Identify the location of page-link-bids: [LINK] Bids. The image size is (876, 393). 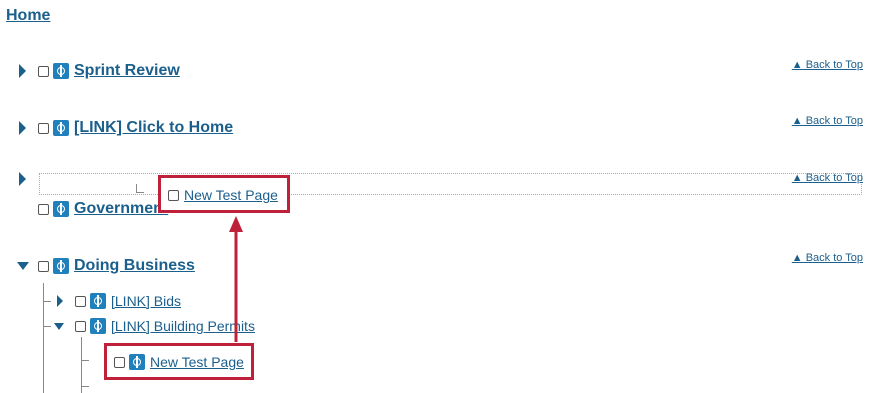
(146, 301).